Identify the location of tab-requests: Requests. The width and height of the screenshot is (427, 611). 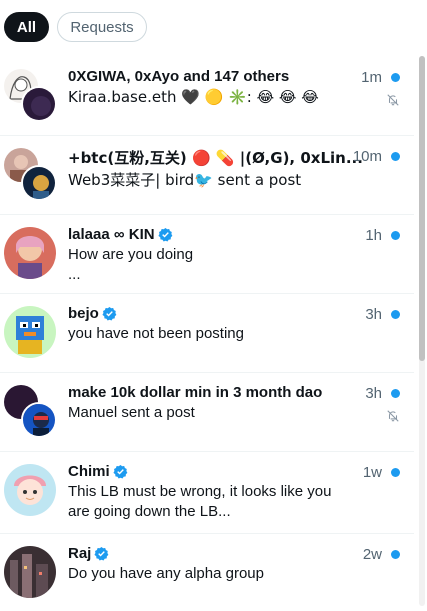
(102, 27).